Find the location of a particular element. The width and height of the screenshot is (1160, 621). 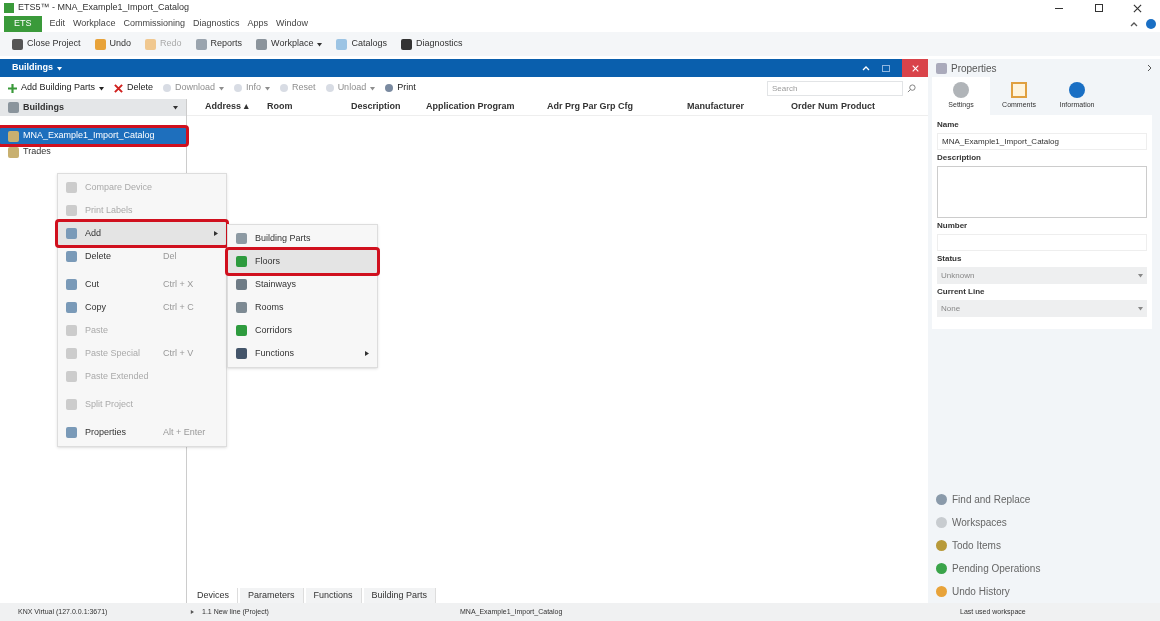

field-label: Current Line is located at coordinates (961, 292).